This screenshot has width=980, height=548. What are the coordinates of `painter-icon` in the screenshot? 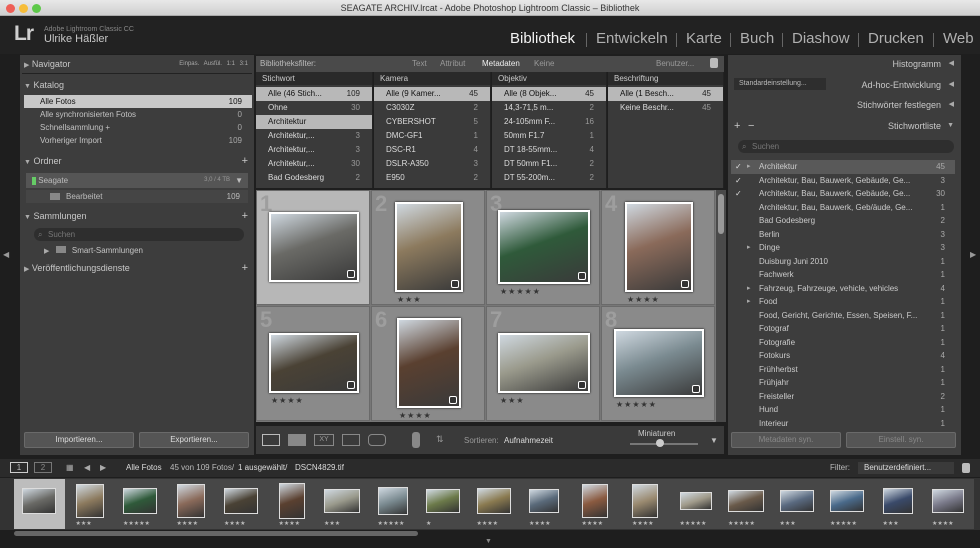 It's located at (416, 440).